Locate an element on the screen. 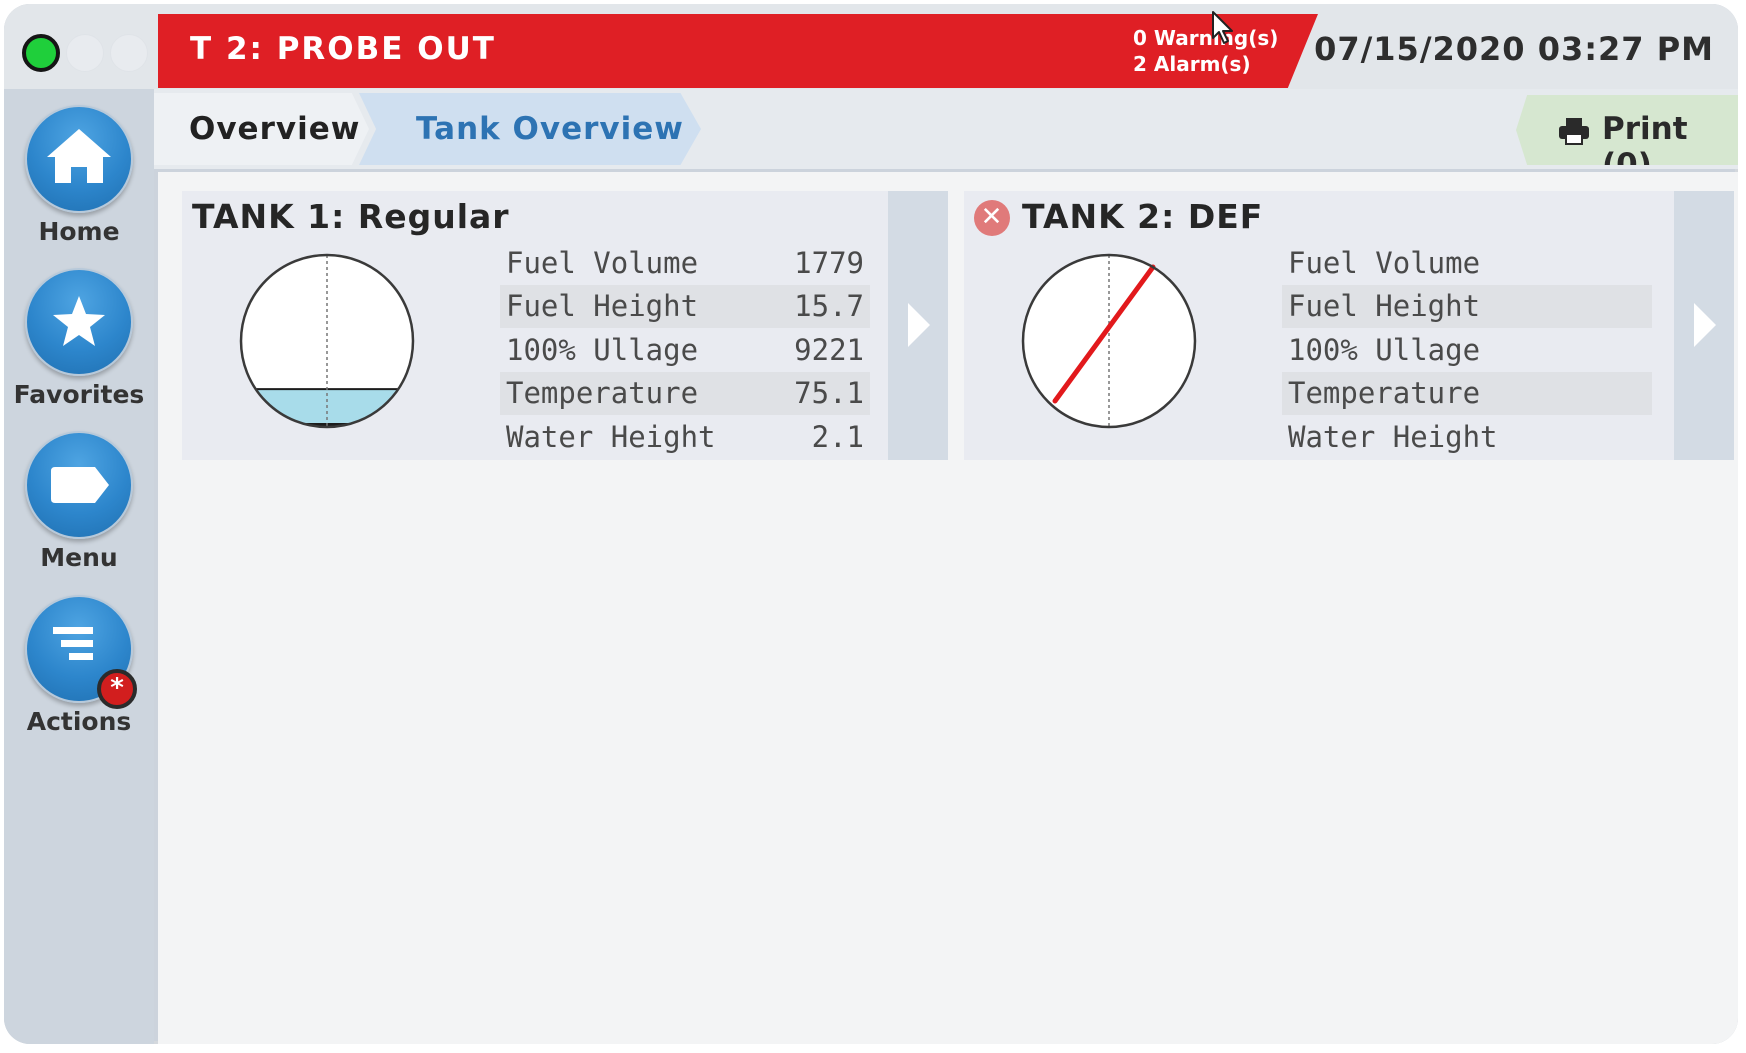 This screenshot has width=1746, height=1053. printer-icon is located at coordinates (1574, 131).